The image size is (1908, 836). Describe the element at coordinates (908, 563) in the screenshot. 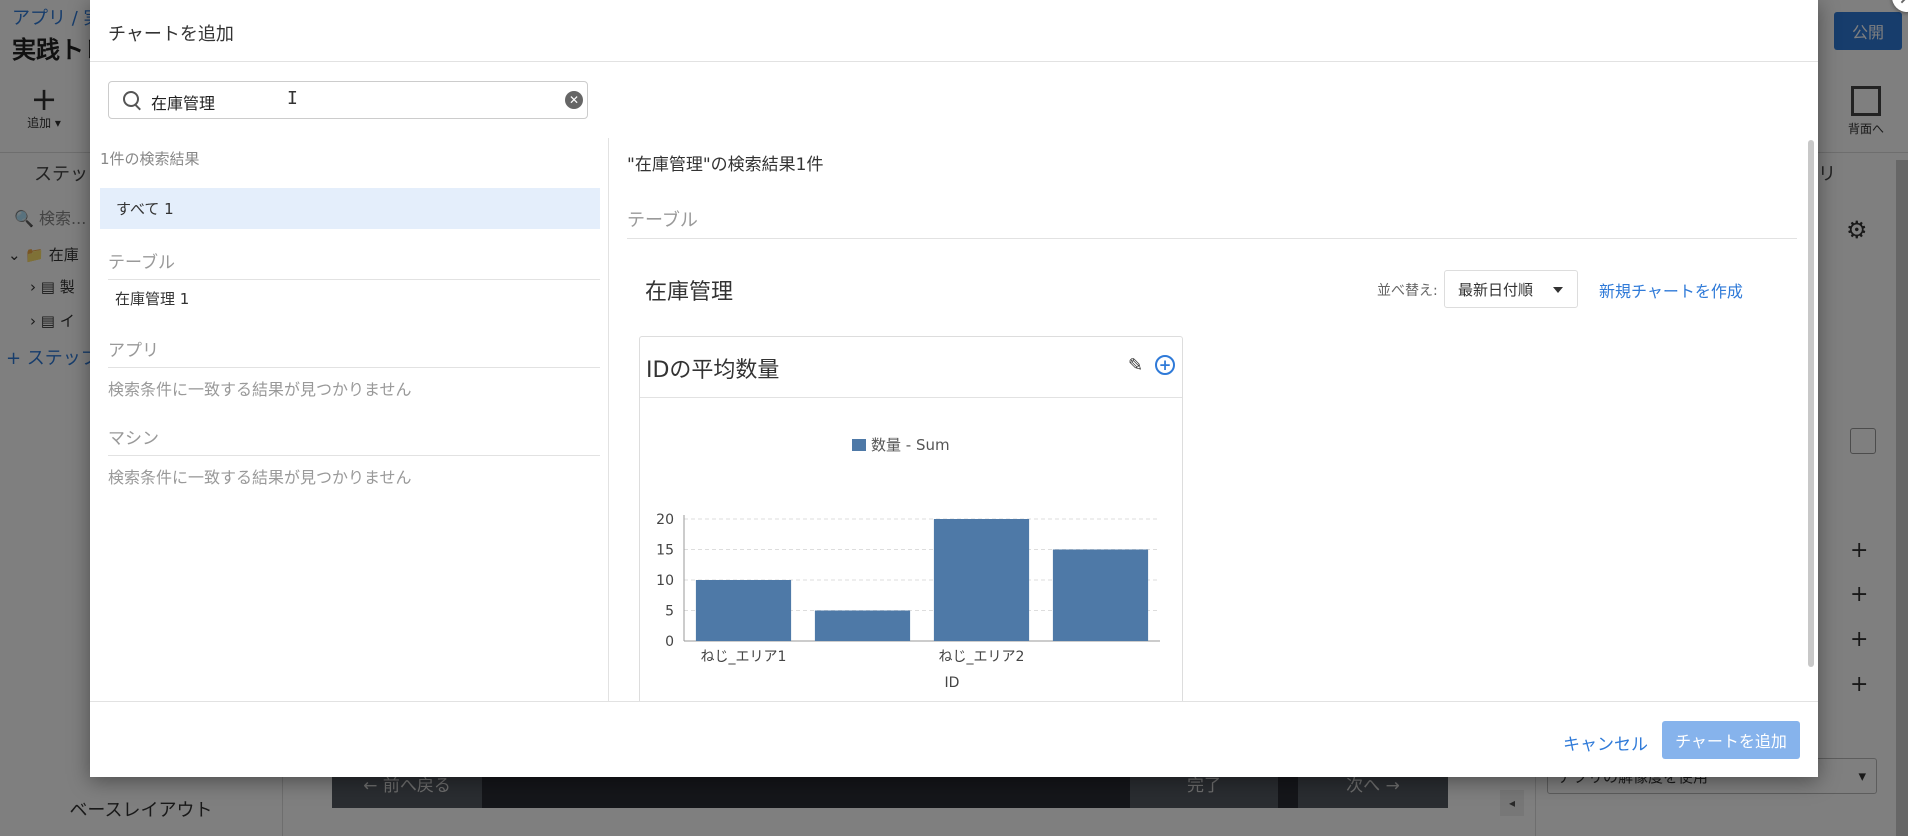

I see `bar-chart: 数量 - Sum 0 5 10 15 20 ねじ_エリア1 ねじ_エリア2 ID` at that location.